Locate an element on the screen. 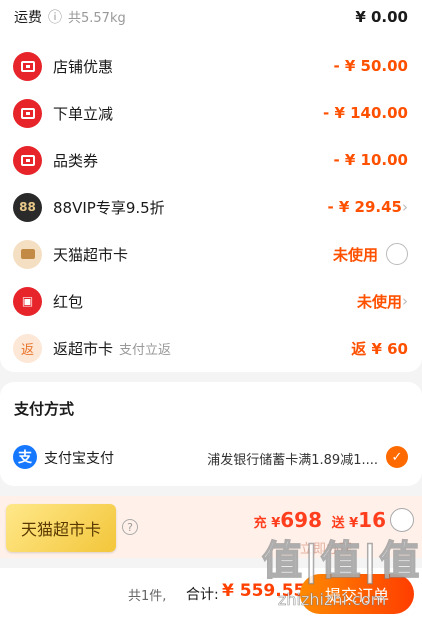 The image size is (422, 618). discount-row-shop: 店铺优惠 - ¥ 50.00 is located at coordinates (211, 66).